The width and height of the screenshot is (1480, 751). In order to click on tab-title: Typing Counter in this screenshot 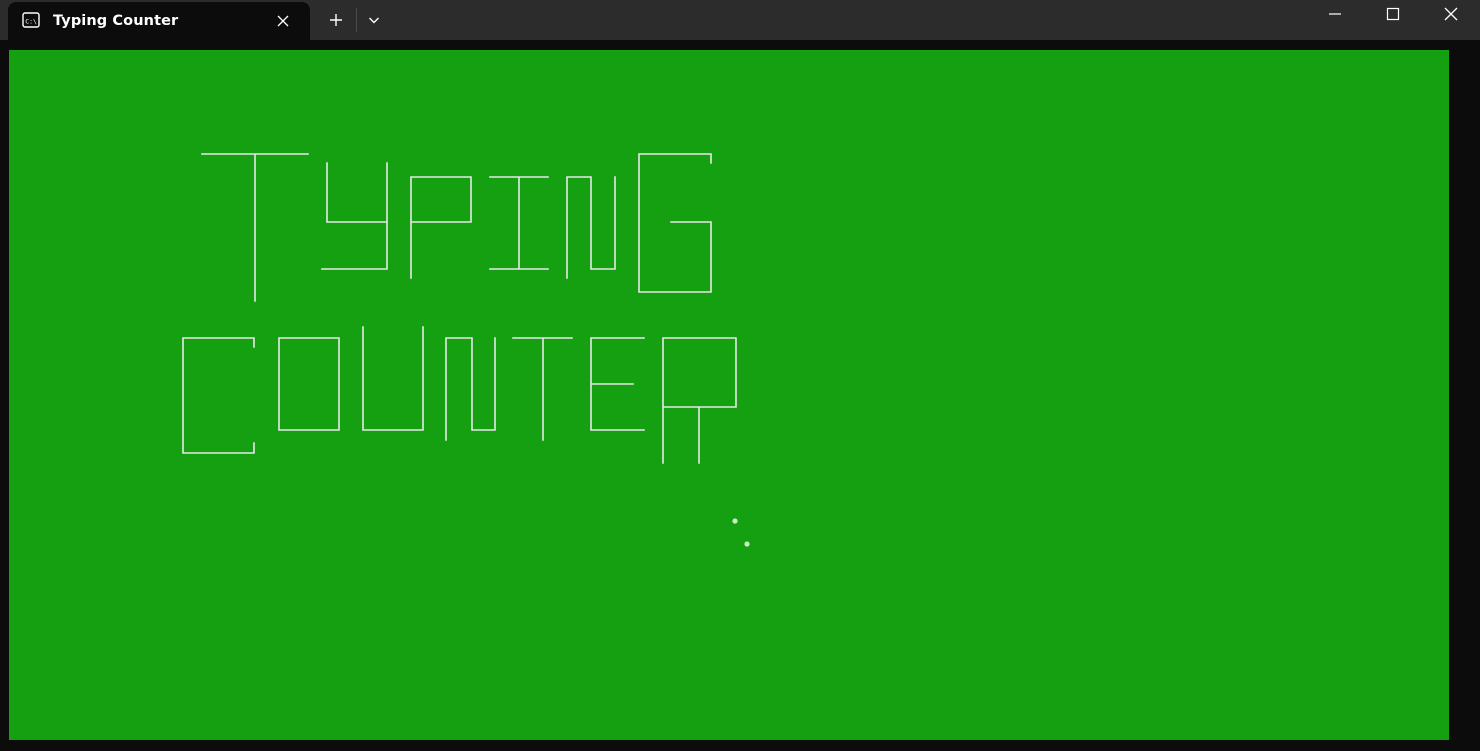, I will do `click(116, 21)`.